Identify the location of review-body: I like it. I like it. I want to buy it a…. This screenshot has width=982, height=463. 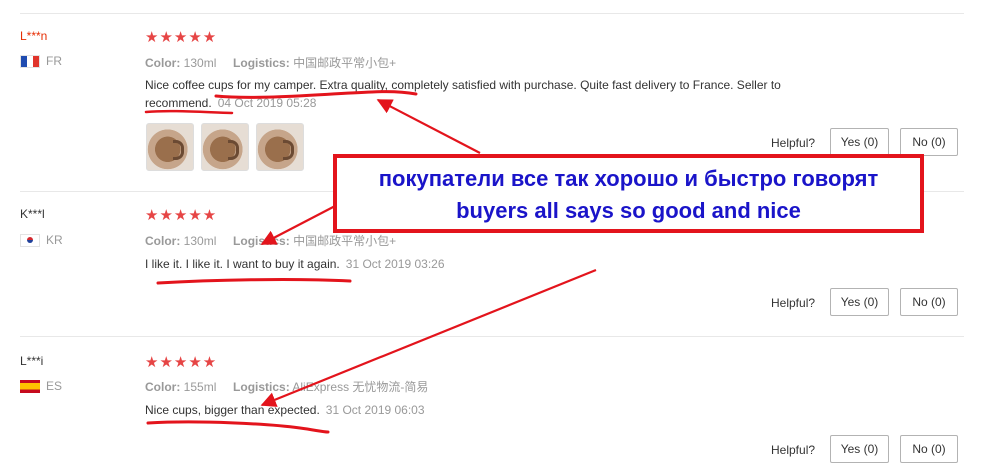
(242, 264).